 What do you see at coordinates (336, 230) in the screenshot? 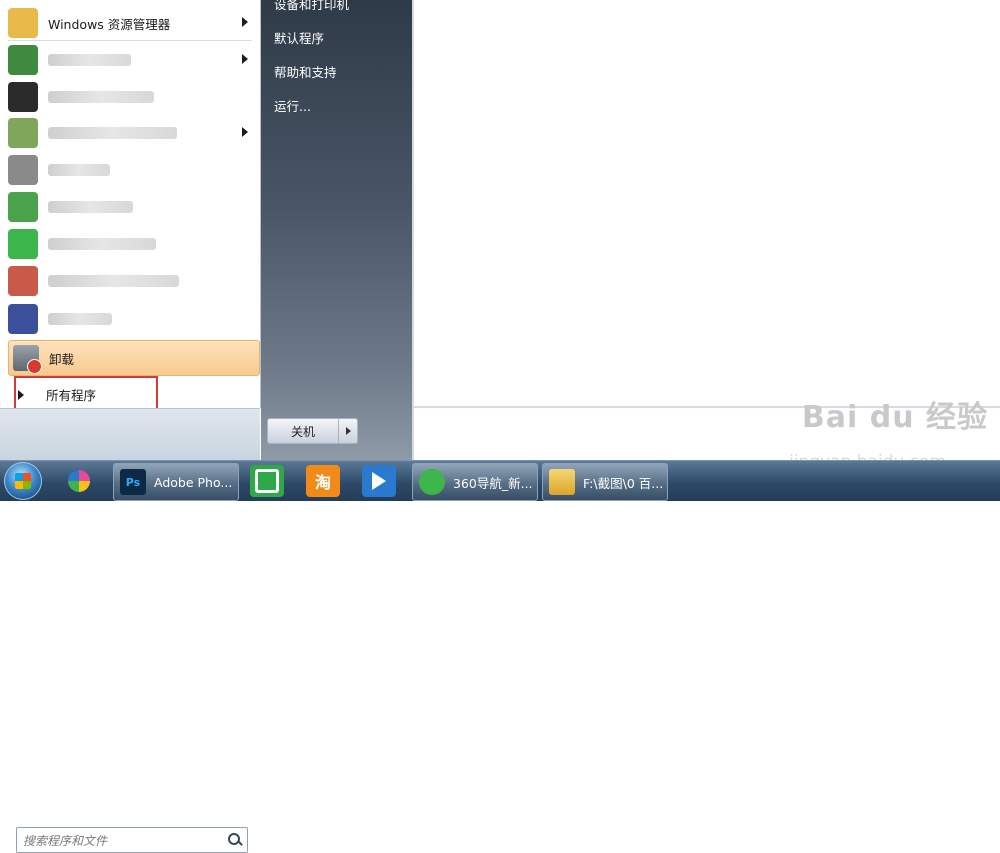
I see `start-menu-right-pane: 设备和打印机 默认程序 帮助和支持 运行... 关机` at bounding box center [336, 230].